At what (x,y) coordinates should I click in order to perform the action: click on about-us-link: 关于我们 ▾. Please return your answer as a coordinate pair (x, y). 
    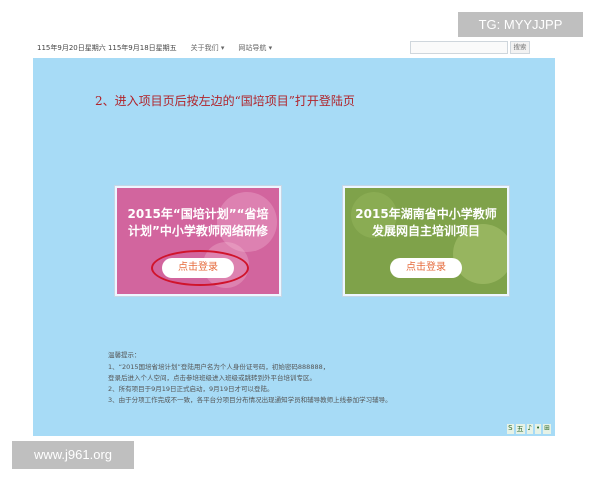
    Looking at the image, I should click on (208, 48).